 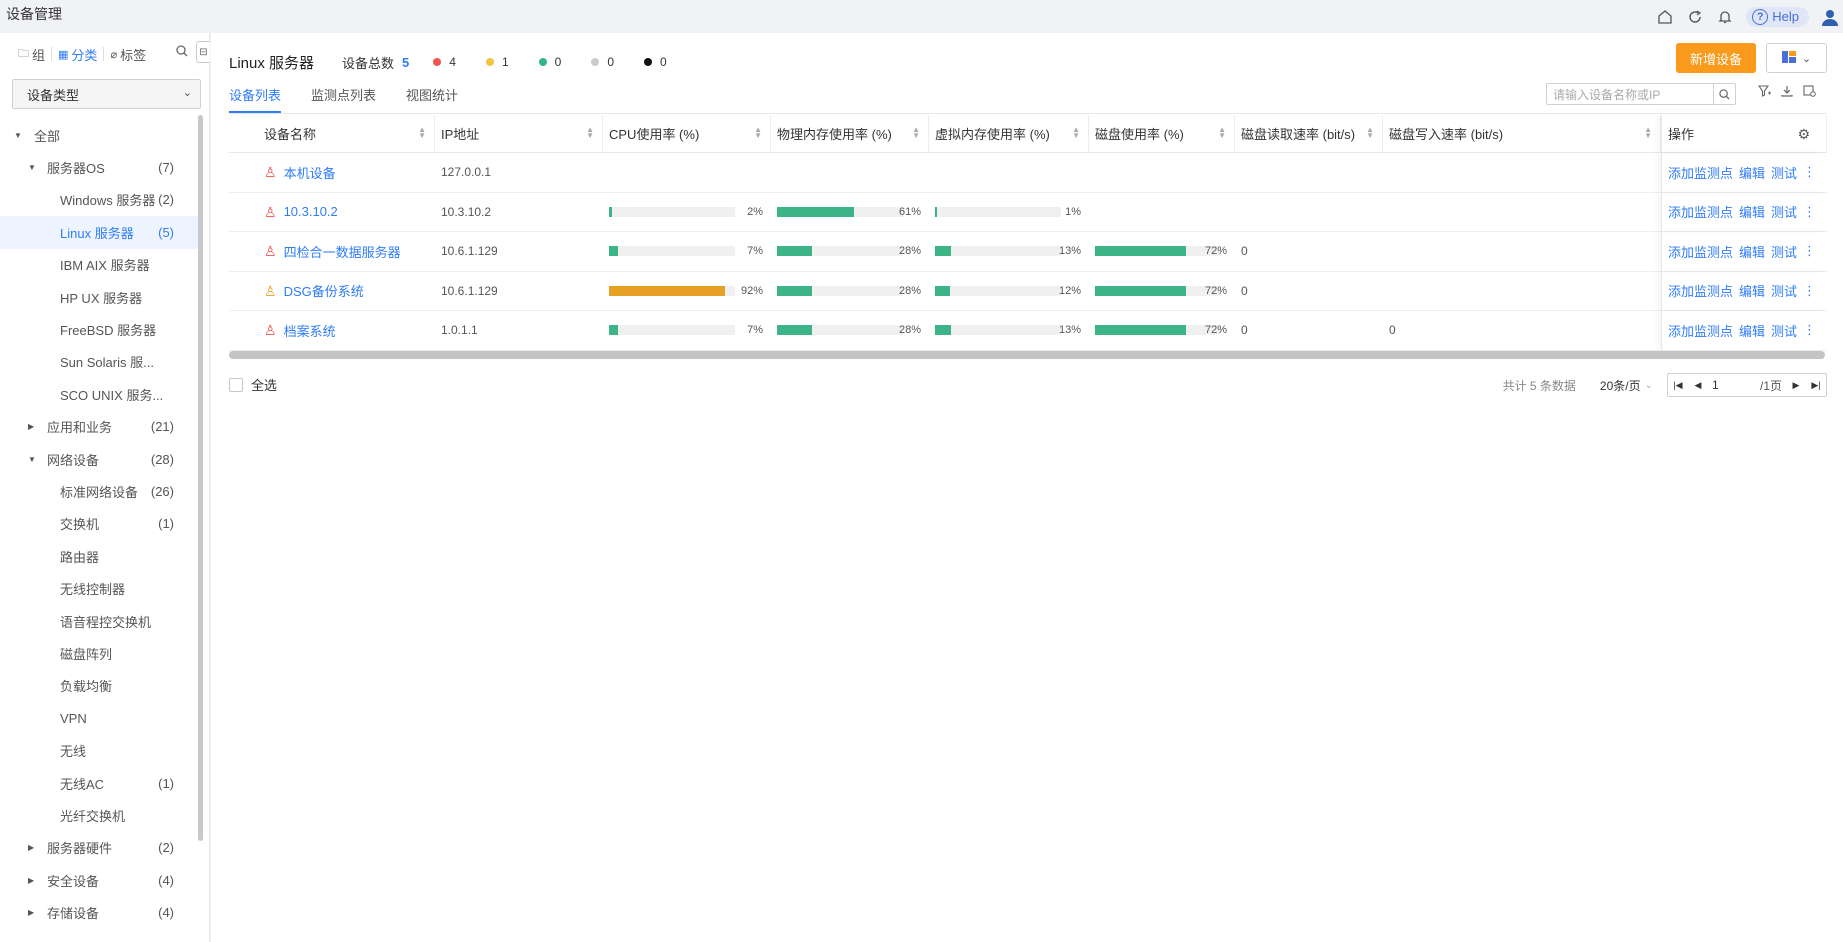 What do you see at coordinates (78, 55) in the screenshot?
I see `sidebar-tab-category: ▦ 分类` at bounding box center [78, 55].